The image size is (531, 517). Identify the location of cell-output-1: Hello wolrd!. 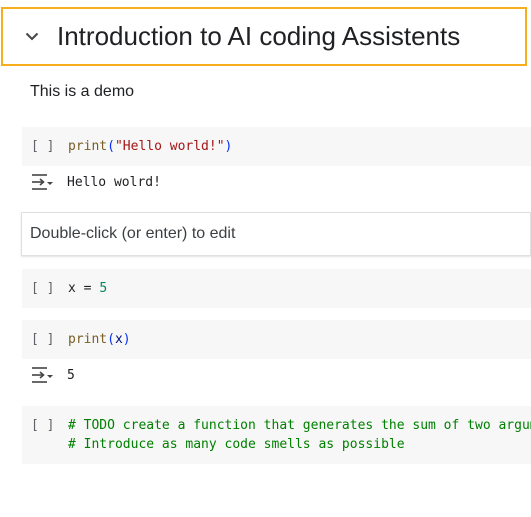
(96, 182).